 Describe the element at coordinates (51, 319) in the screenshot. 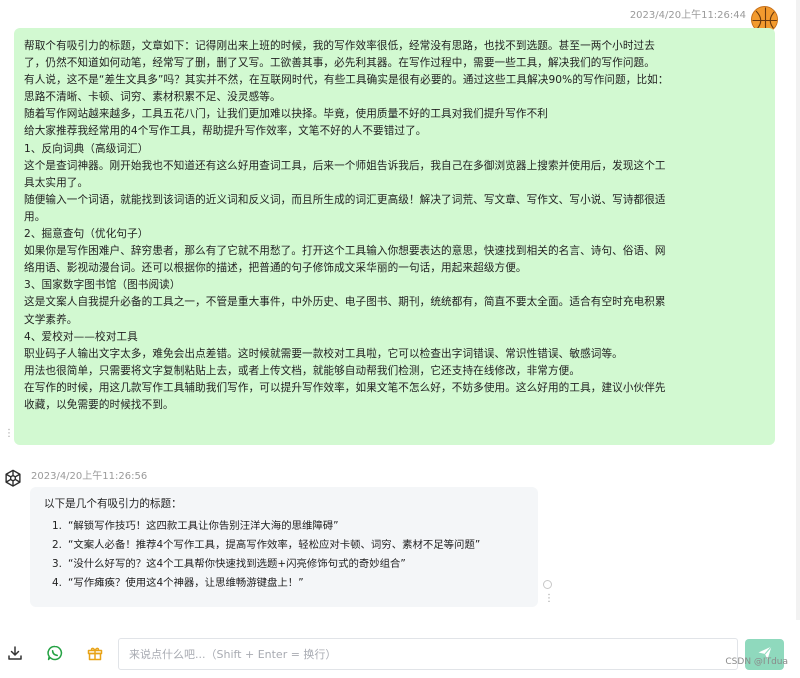

I see `user-message-line: 文学素养。` at that location.